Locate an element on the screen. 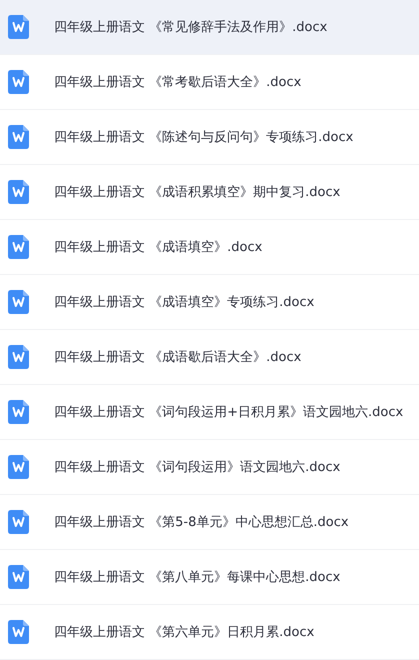 This screenshot has width=419, height=660. file-name: 四年级上册语文 《成语填空》专项练习.docx is located at coordinates (184, 302).